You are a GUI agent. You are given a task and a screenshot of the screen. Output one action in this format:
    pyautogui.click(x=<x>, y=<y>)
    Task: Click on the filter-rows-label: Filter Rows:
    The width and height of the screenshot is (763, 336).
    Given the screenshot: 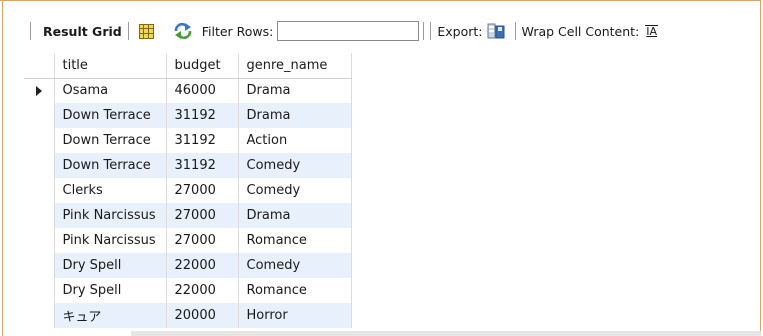 What is the action you would take?
    pyautogui.click(x=237, y=31)
    